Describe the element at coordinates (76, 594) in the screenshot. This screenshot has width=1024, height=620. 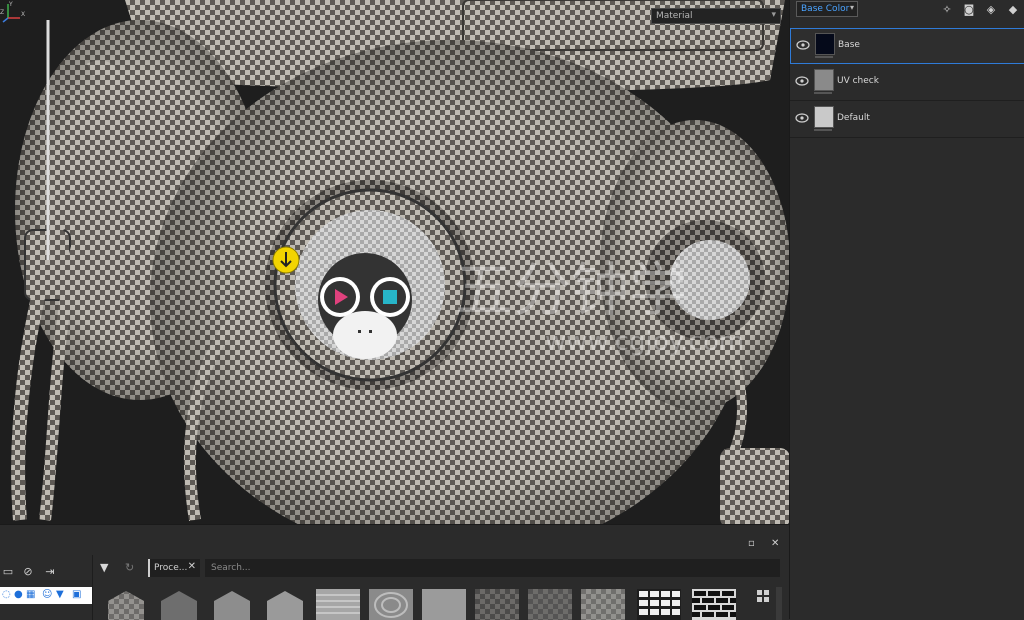
I see `grid-icon: ▣` at that location.